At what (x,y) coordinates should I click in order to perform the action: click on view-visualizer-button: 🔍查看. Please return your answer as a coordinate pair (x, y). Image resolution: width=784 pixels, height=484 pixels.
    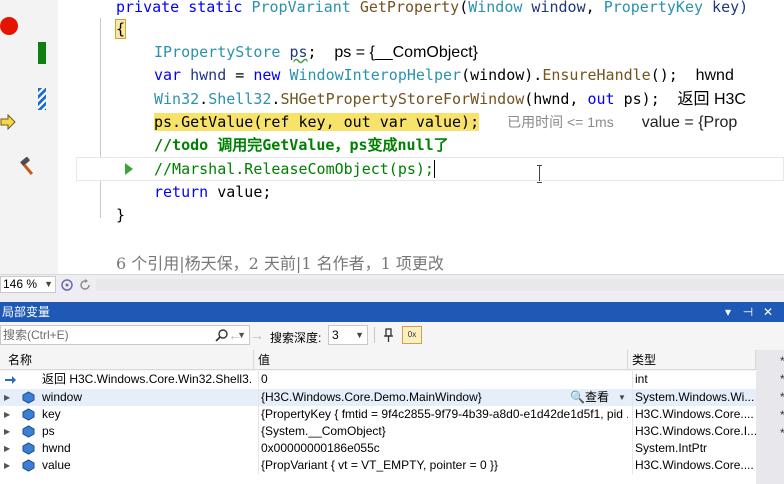
    Looking at the image, I should click on (589, 397).